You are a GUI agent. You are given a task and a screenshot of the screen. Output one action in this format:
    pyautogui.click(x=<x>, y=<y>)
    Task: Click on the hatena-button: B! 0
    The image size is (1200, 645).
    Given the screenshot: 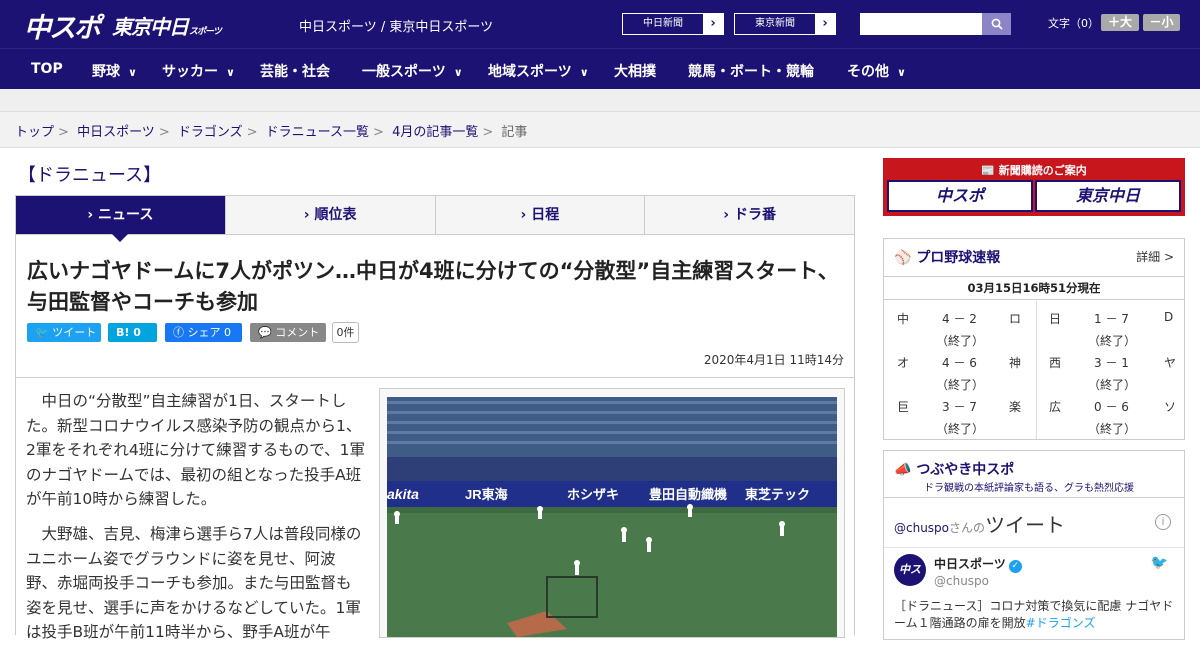 What is the action you would take?
    pyautogui.click(x=132, y=332)
    